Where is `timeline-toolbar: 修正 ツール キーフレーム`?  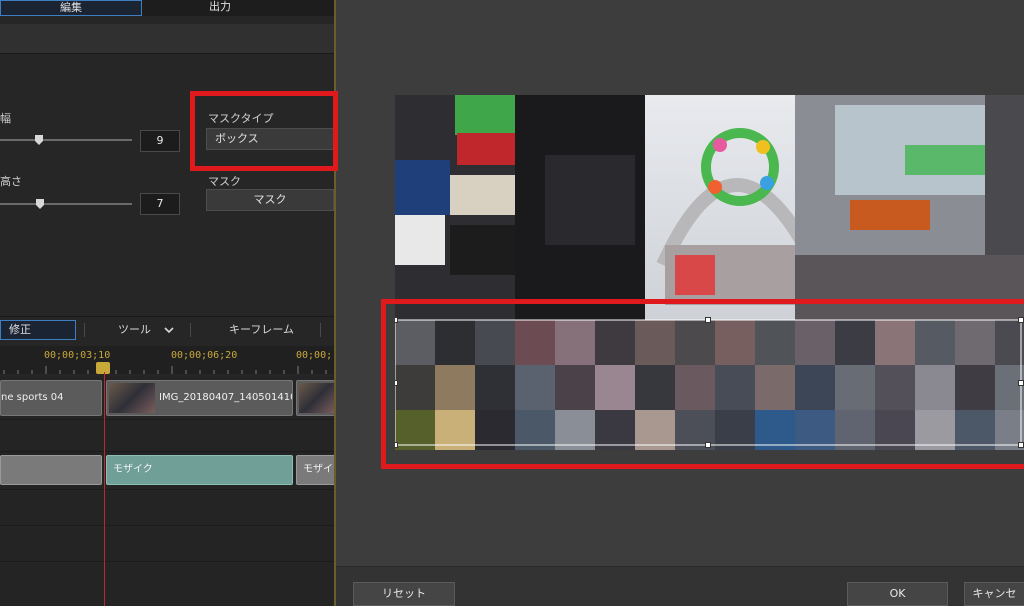 timeline-toolbar: 修正 ツール キーフレーム is located at coordinates (167, 329).